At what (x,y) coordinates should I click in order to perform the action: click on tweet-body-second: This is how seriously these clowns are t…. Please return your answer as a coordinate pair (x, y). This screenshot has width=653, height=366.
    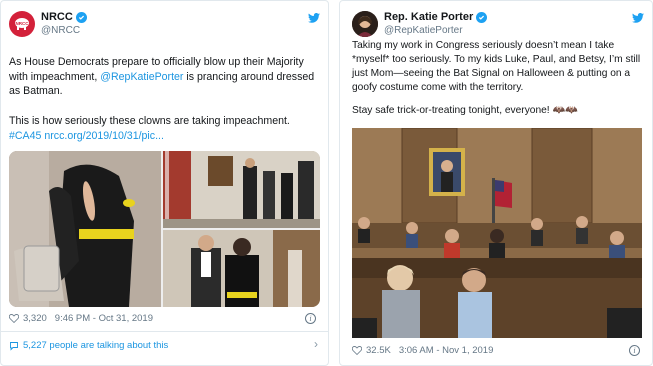
    Looking at the image, I should click on (165, 128).